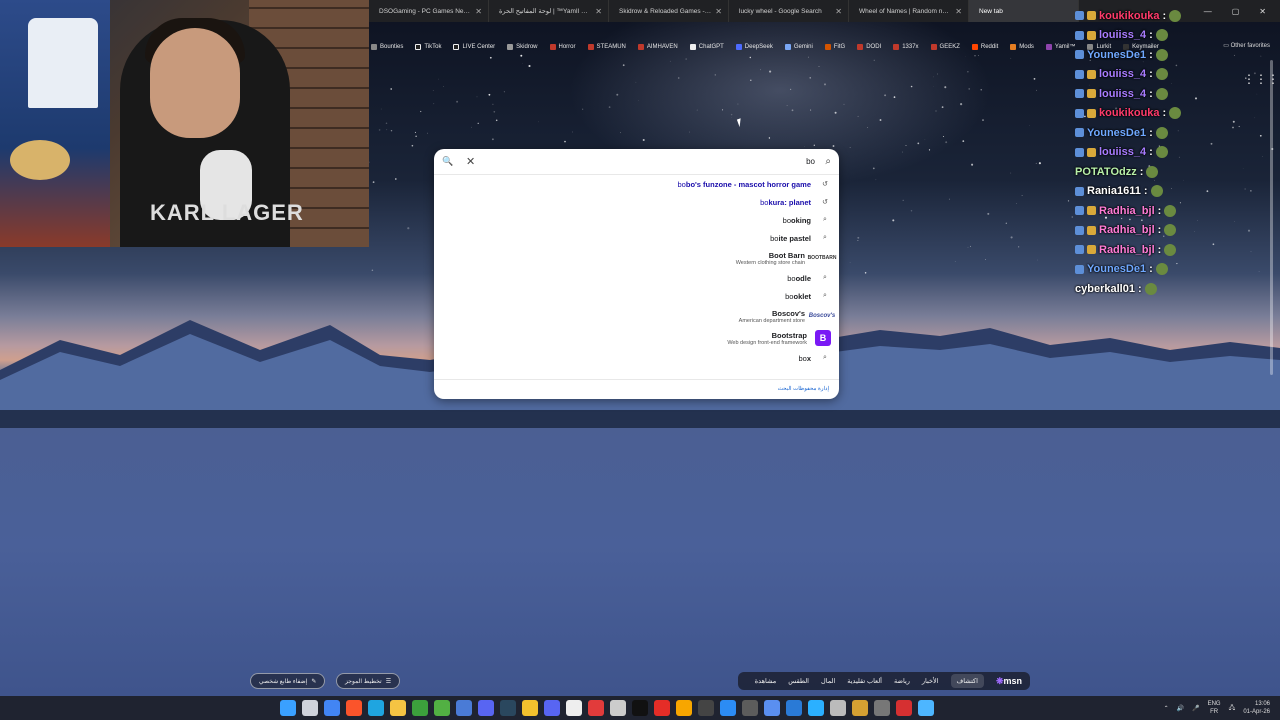  What do you see at coordinates (945, 47) in the screenshot?
I see `bookmark-item: GEEKZ` at bounding box center [945, 47].